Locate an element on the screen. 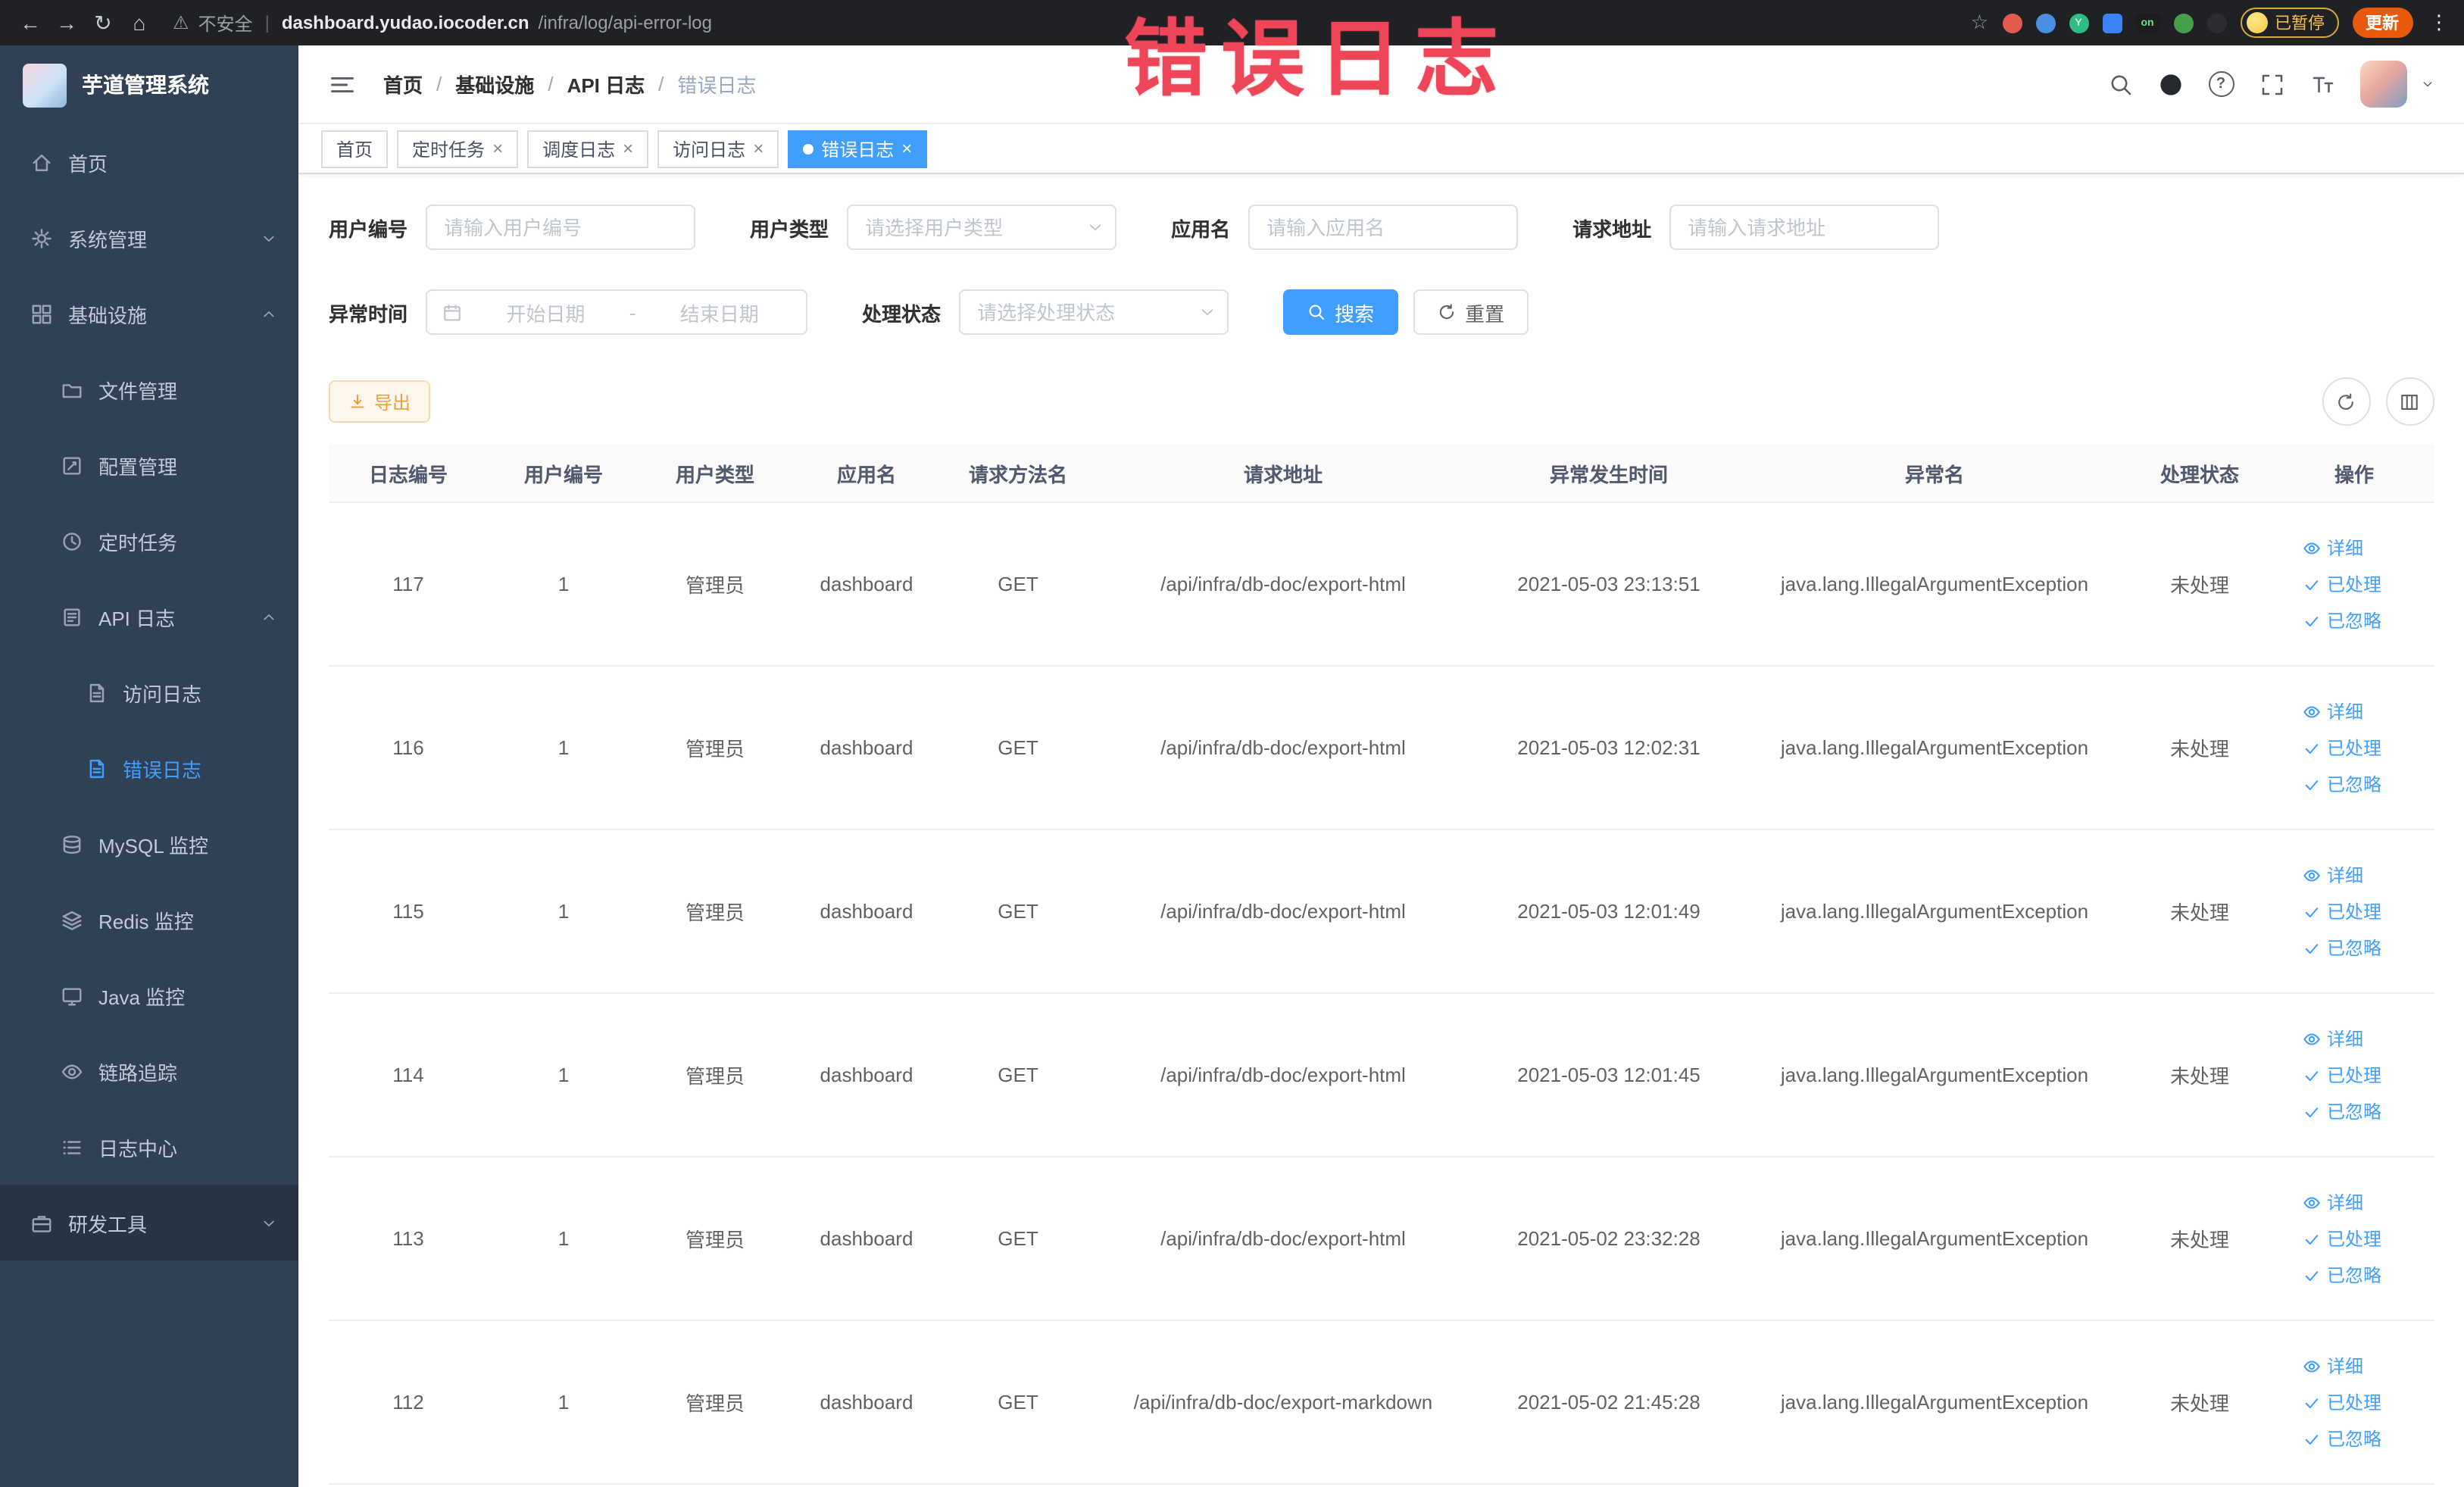 The image size is (2464, 1487). column-header: 异常名 is located at coordinates (1934, 474).